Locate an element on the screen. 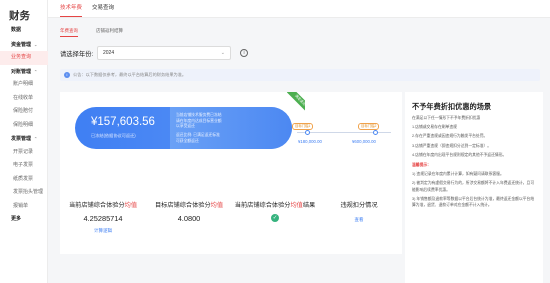 The width and height of the screenshot is (550, 283). sidebar-item-label: 资金管理 is located at coordinates (21, 44).